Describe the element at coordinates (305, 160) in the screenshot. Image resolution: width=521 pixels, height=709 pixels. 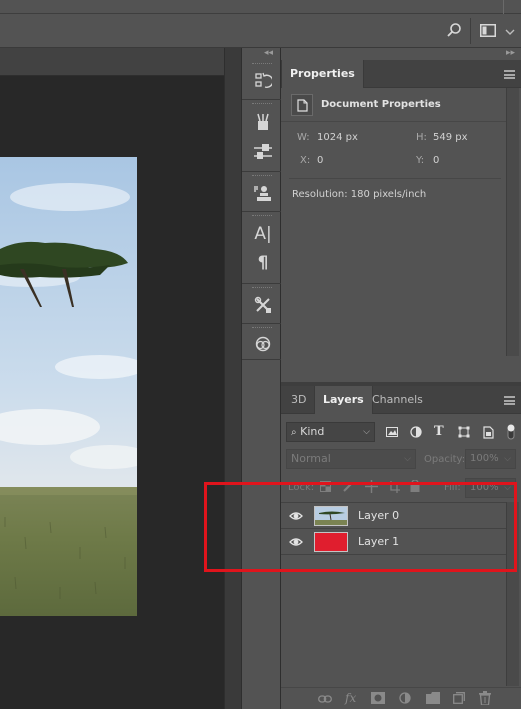
I see `x-label: X:` at that location.